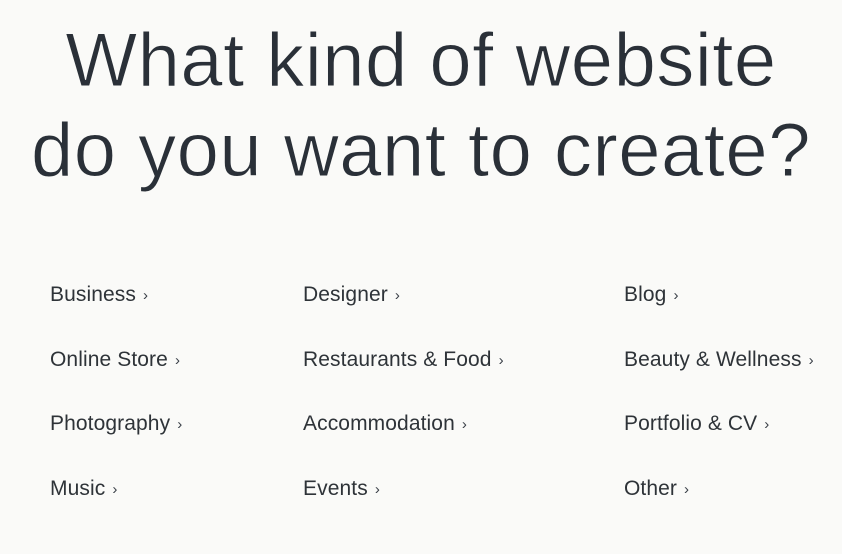 The width and height of the screenshot is (842, 554). I want to click on category-link-label: Accommodation, so click(379, 423).